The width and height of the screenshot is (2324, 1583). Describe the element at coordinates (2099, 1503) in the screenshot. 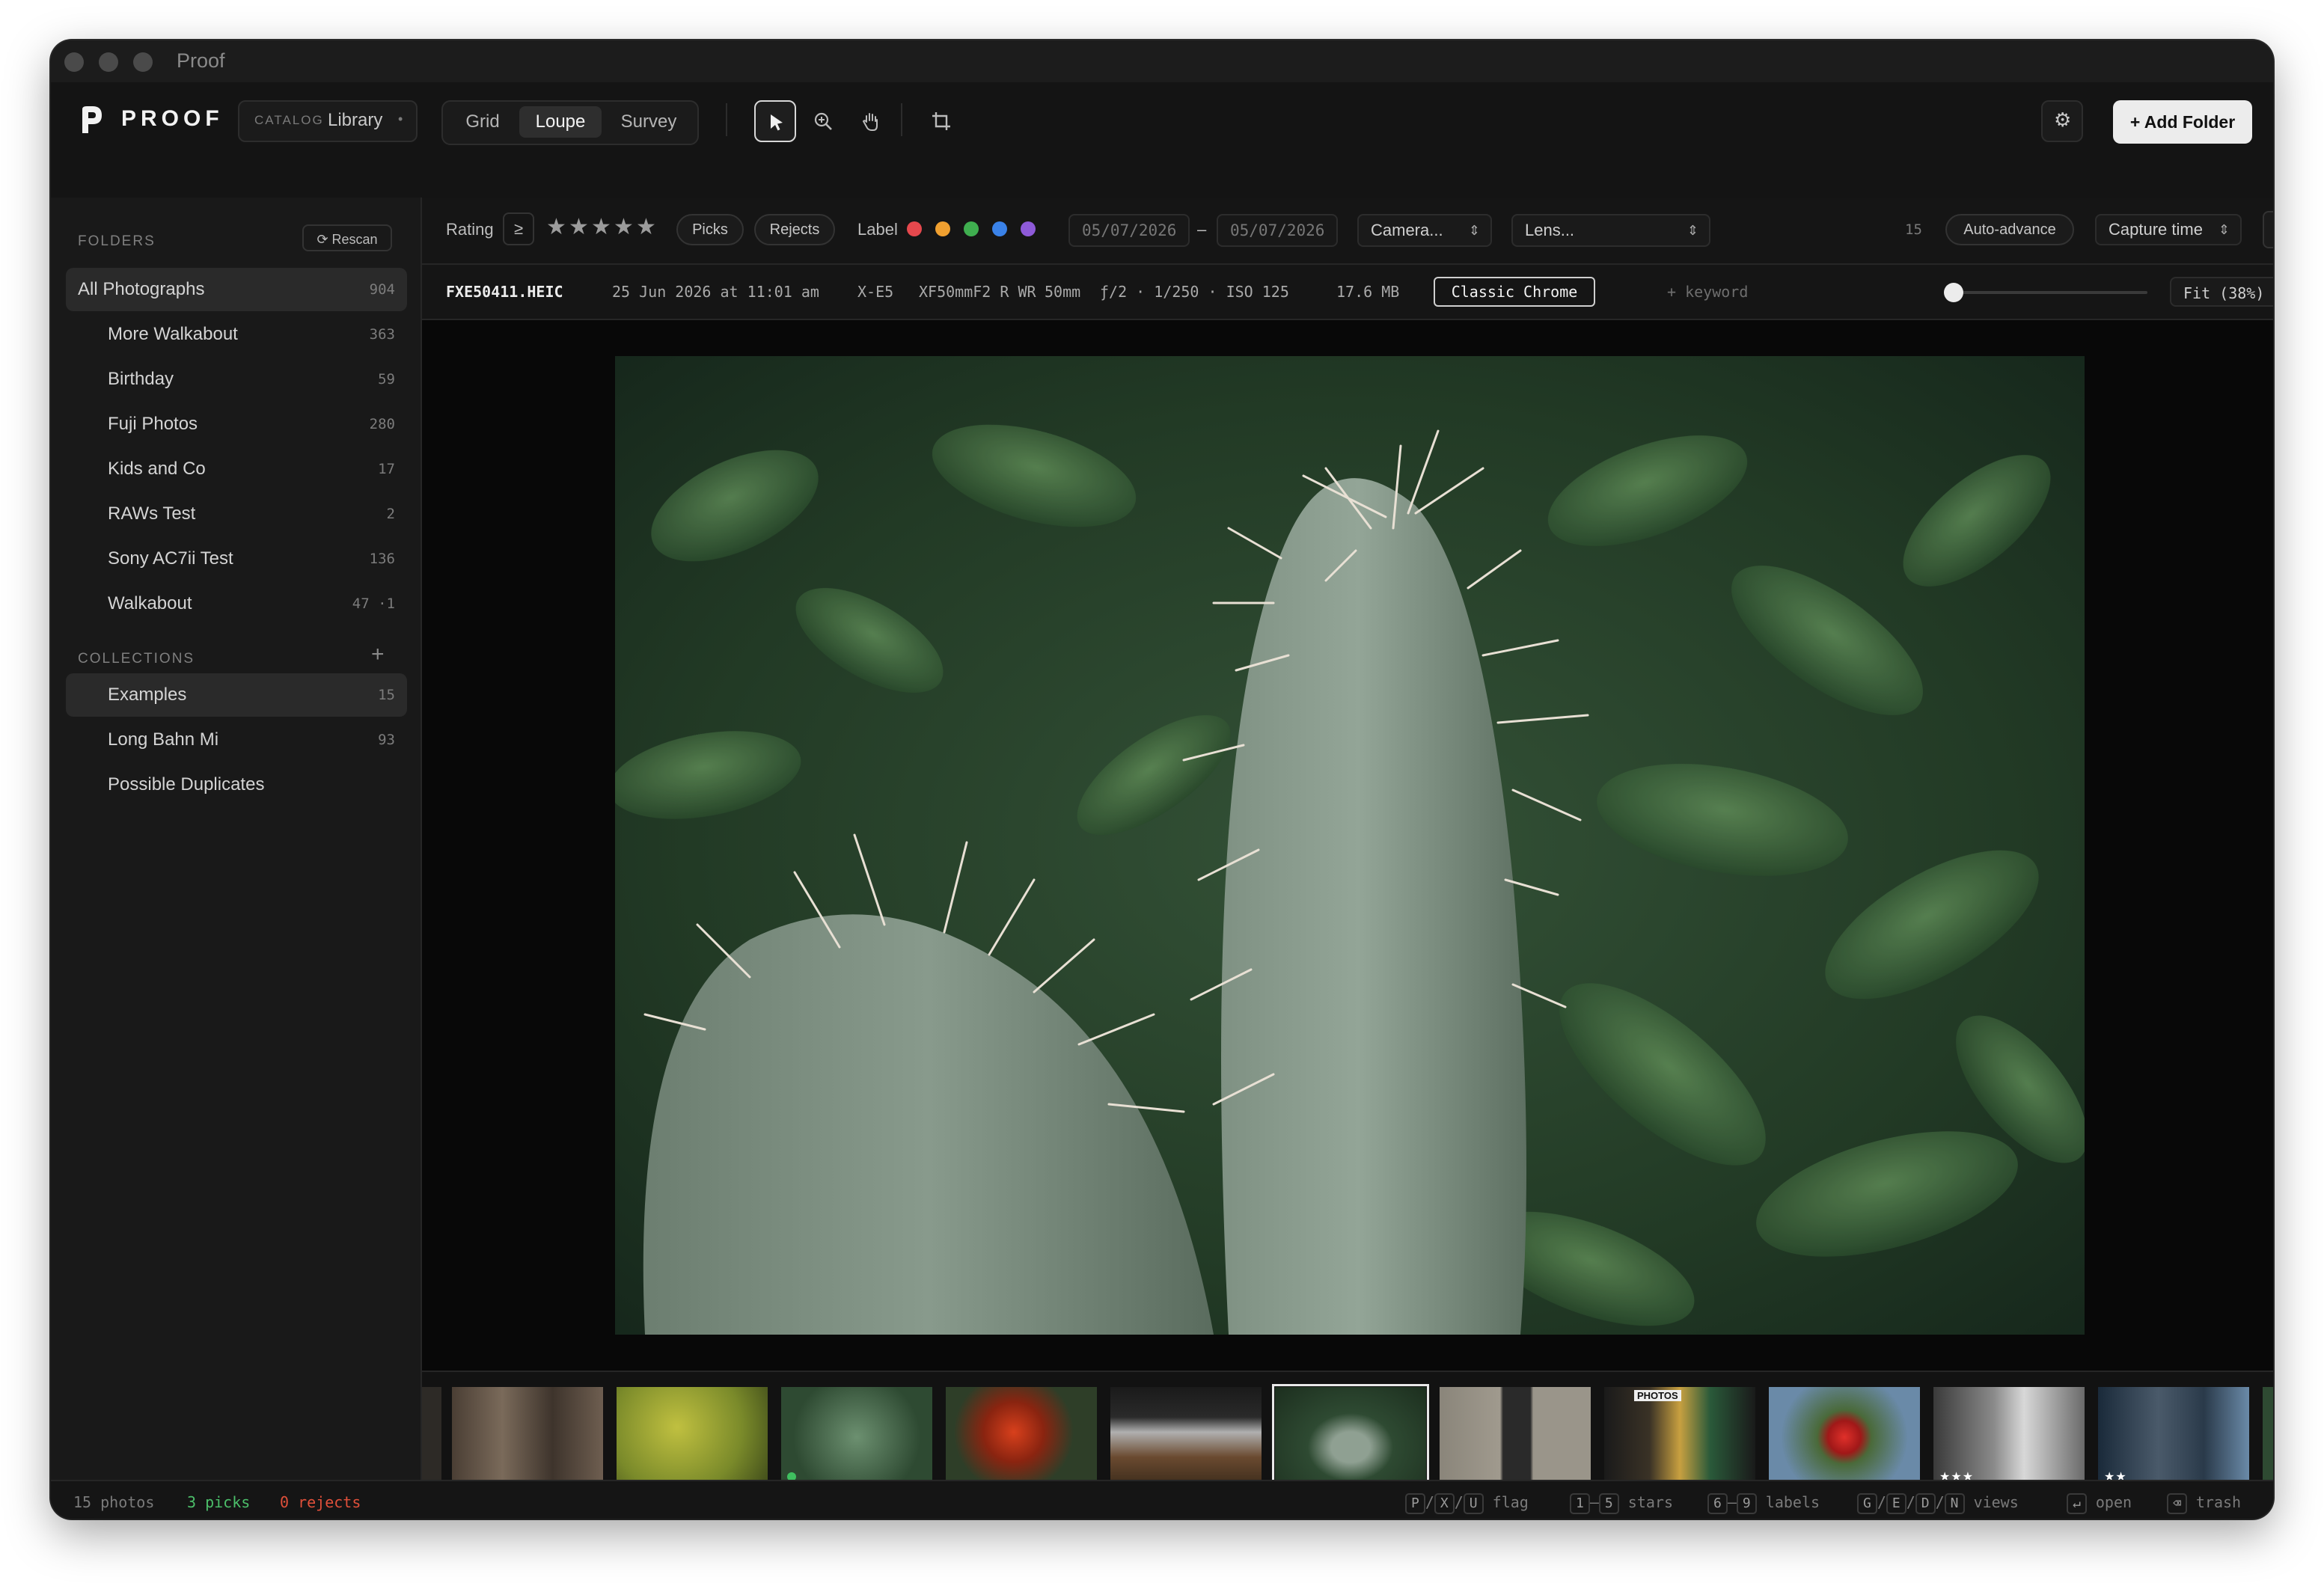

I see `shortcut-hint-open: ↵ open` at that location.